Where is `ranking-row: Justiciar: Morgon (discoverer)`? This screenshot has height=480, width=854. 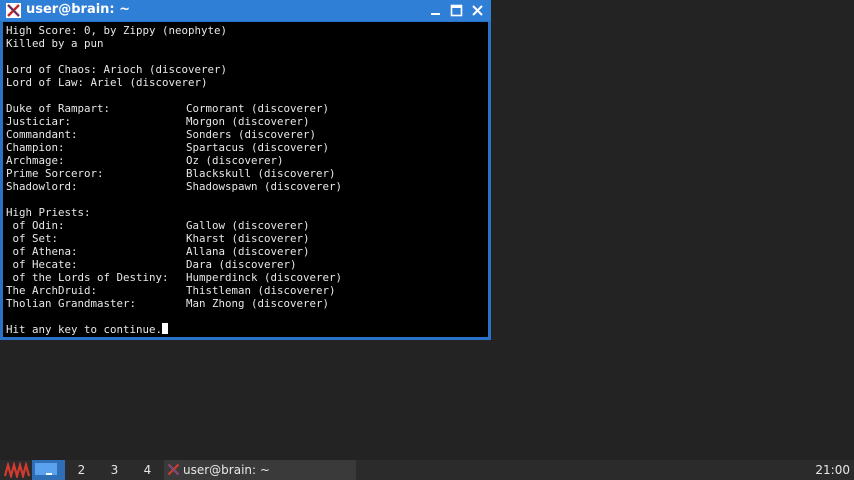 ranking-row: Justiciar: Morgon (discoverer) is located at coordinates (174, 121).